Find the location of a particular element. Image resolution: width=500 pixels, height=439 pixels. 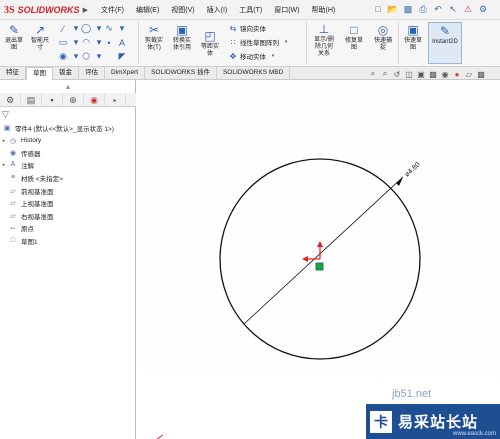

circle-icon: ◯ is located at coordinates (86, 28).